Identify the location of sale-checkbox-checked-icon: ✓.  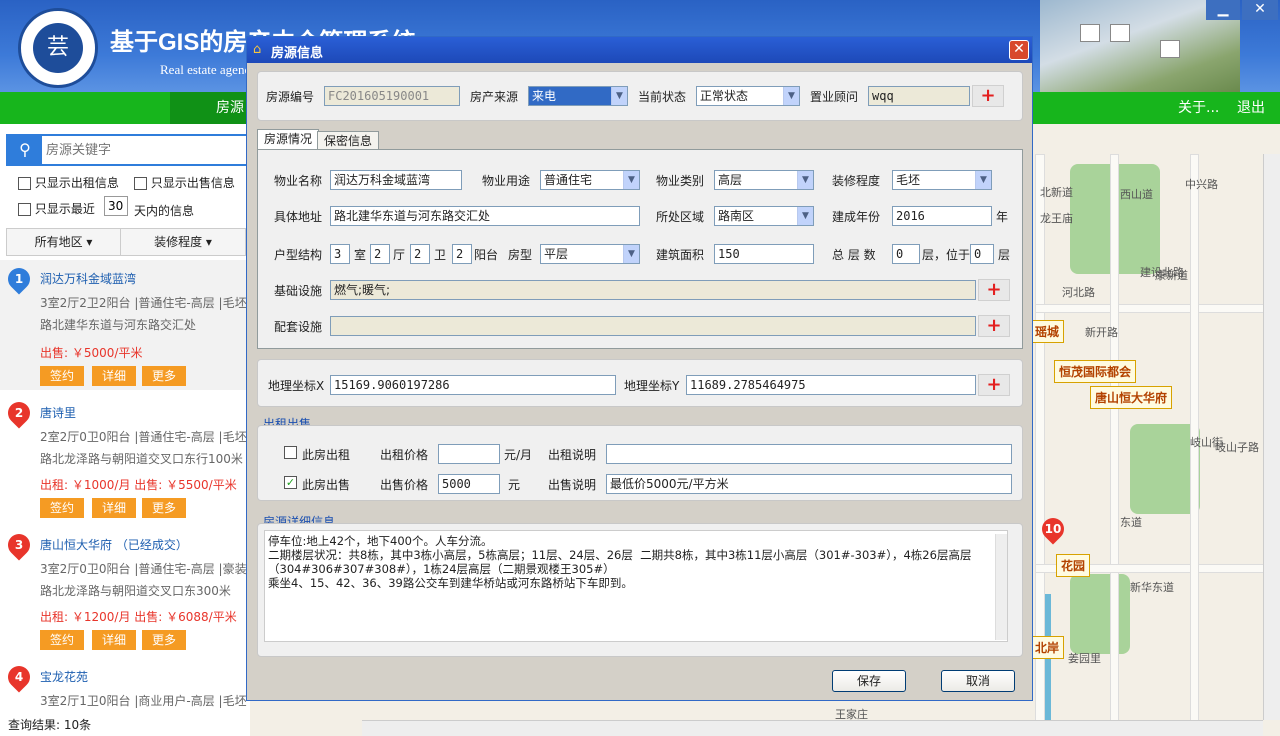
(290, 482).